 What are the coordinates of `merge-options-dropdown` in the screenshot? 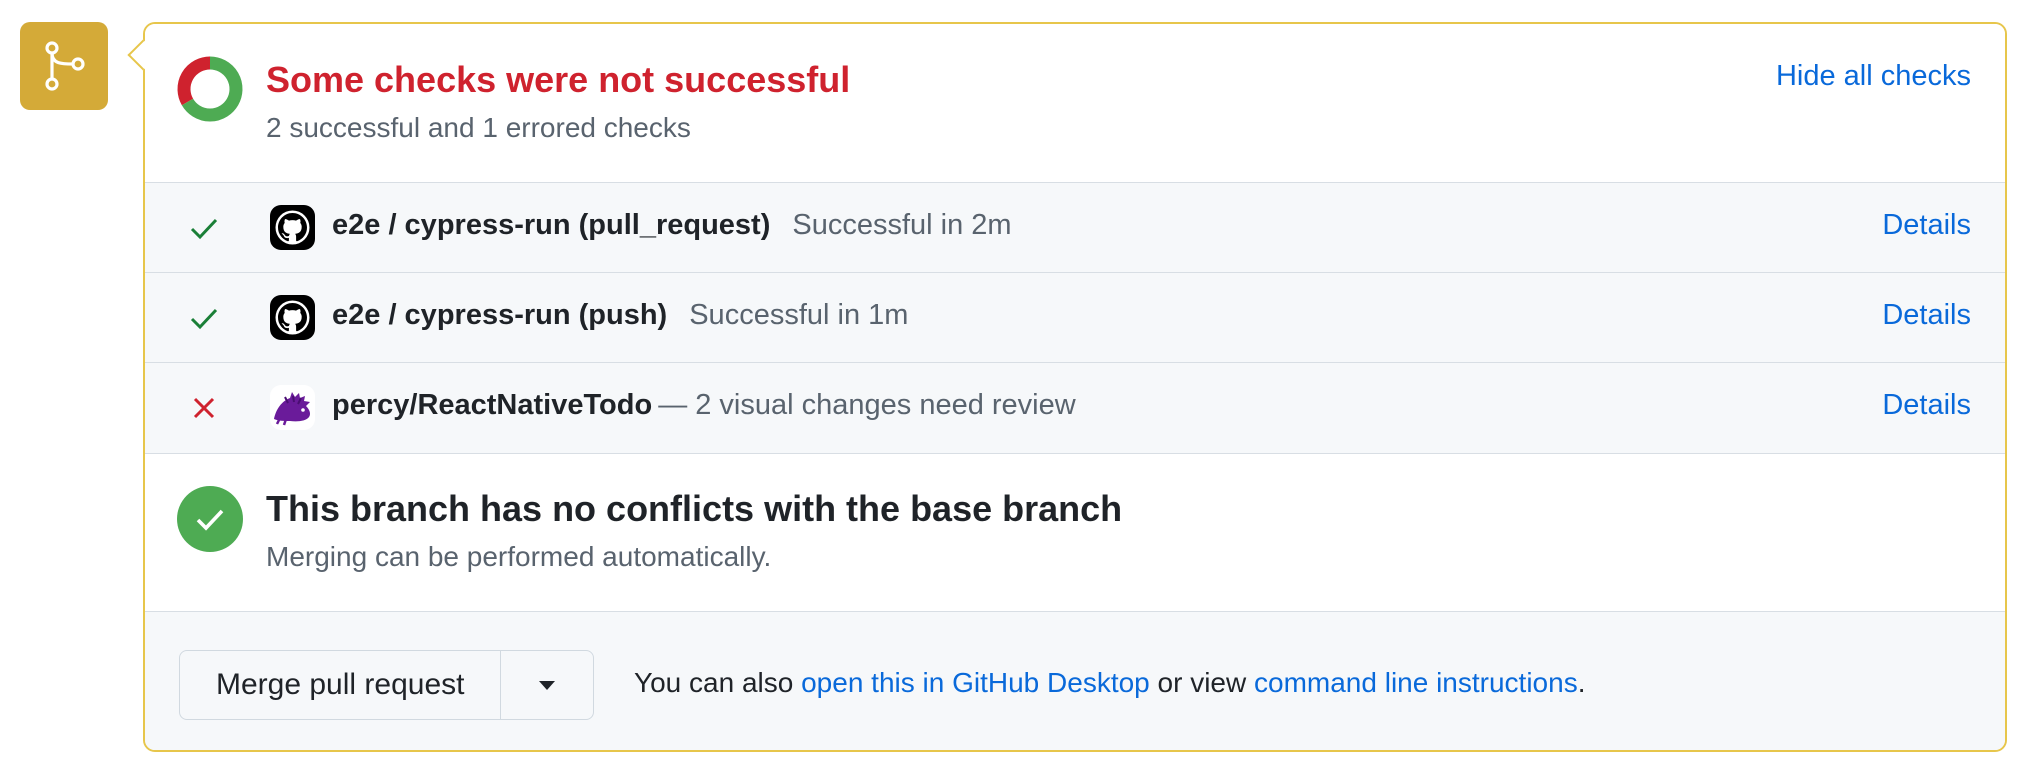 It's located at (547, 685).